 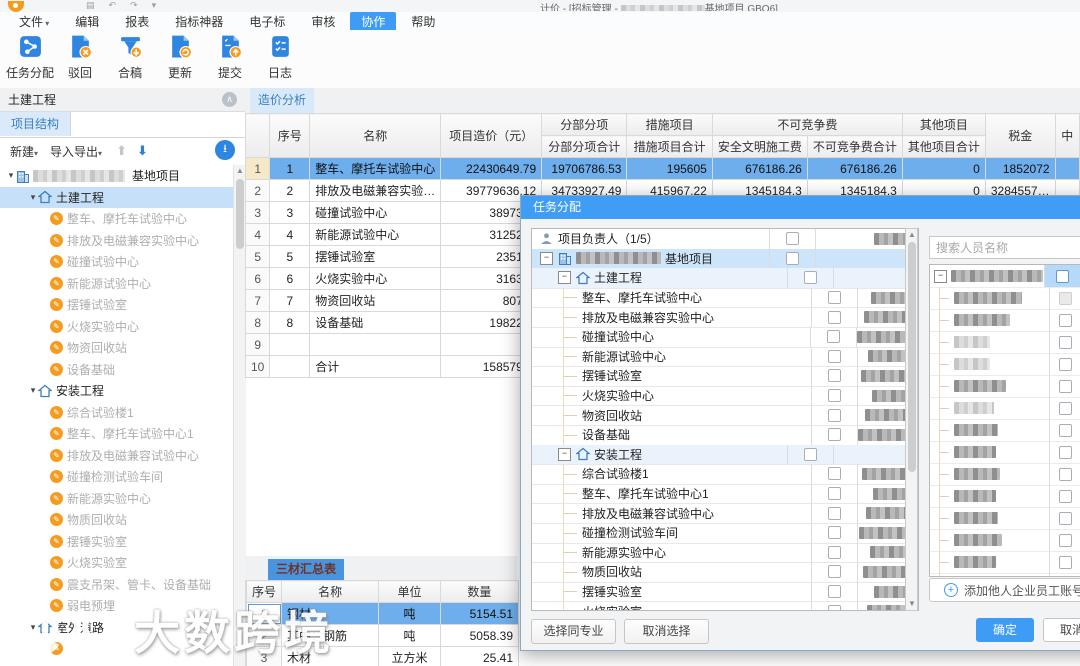 What do you see at coordinates (912, 604) in the screenshot?
I see `scroll-down-icon: ▼` at bounding box center [912, 604].